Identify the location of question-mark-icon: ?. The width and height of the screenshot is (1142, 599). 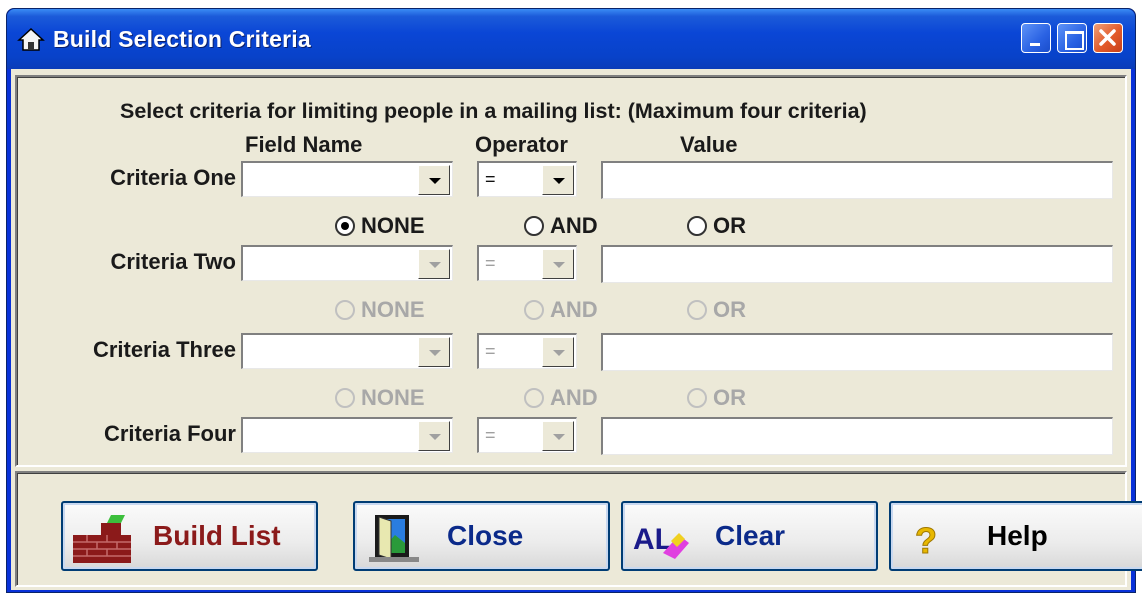
(926, 541).